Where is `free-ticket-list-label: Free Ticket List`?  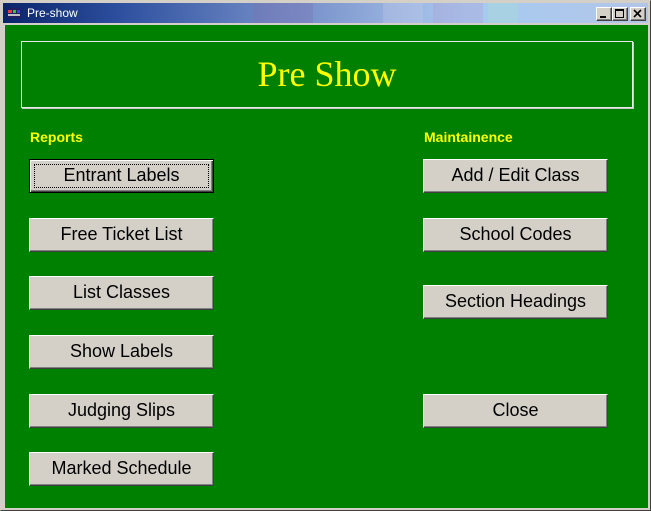 free-ticket-list-label: Free Ticket List is located at coordinates (121, 234).